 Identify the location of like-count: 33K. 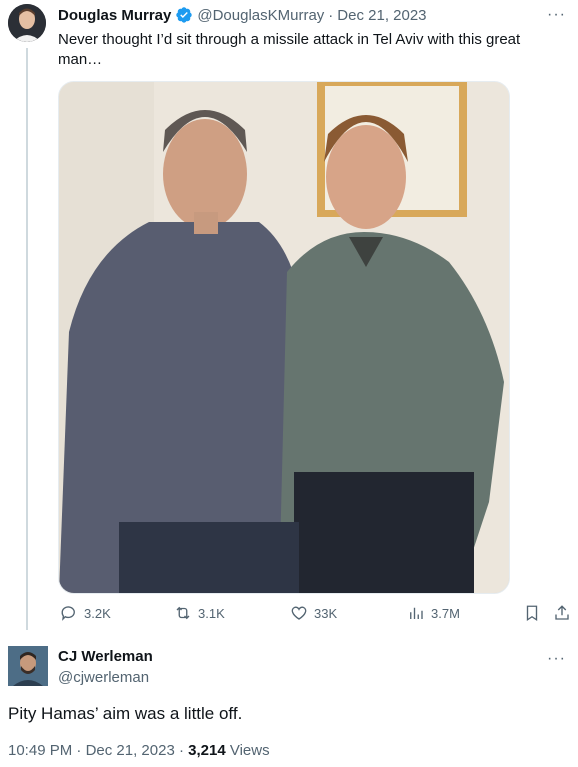
(326, 613).